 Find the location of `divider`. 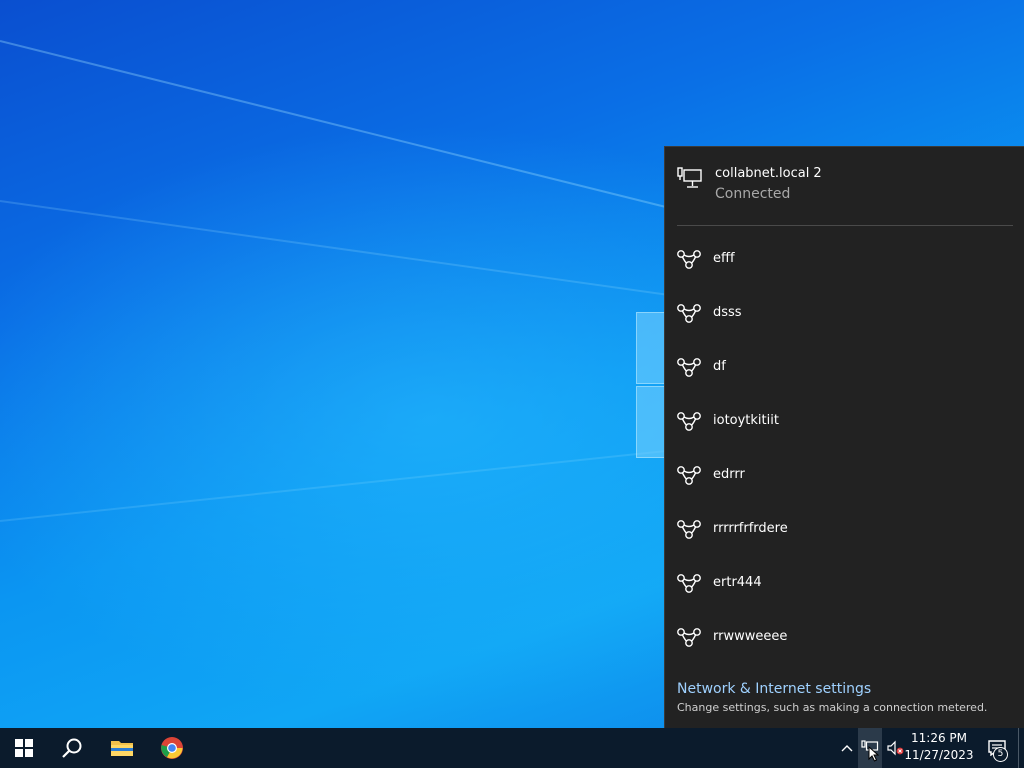

divider is located at coordinates (845, 225).